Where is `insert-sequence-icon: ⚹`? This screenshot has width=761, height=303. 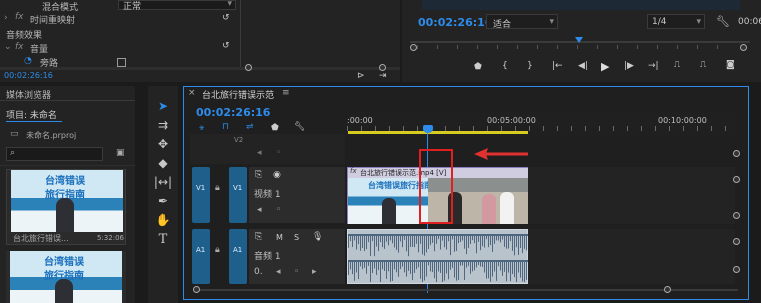 insert-sequence-icon: ⚹ is located at coordinates (201, 128).